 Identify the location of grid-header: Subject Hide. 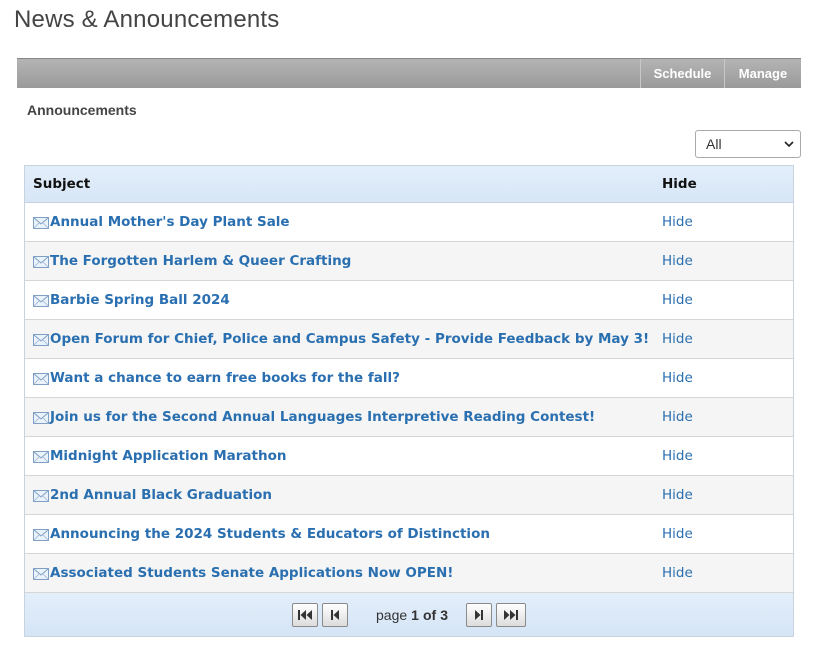
(409, 184).